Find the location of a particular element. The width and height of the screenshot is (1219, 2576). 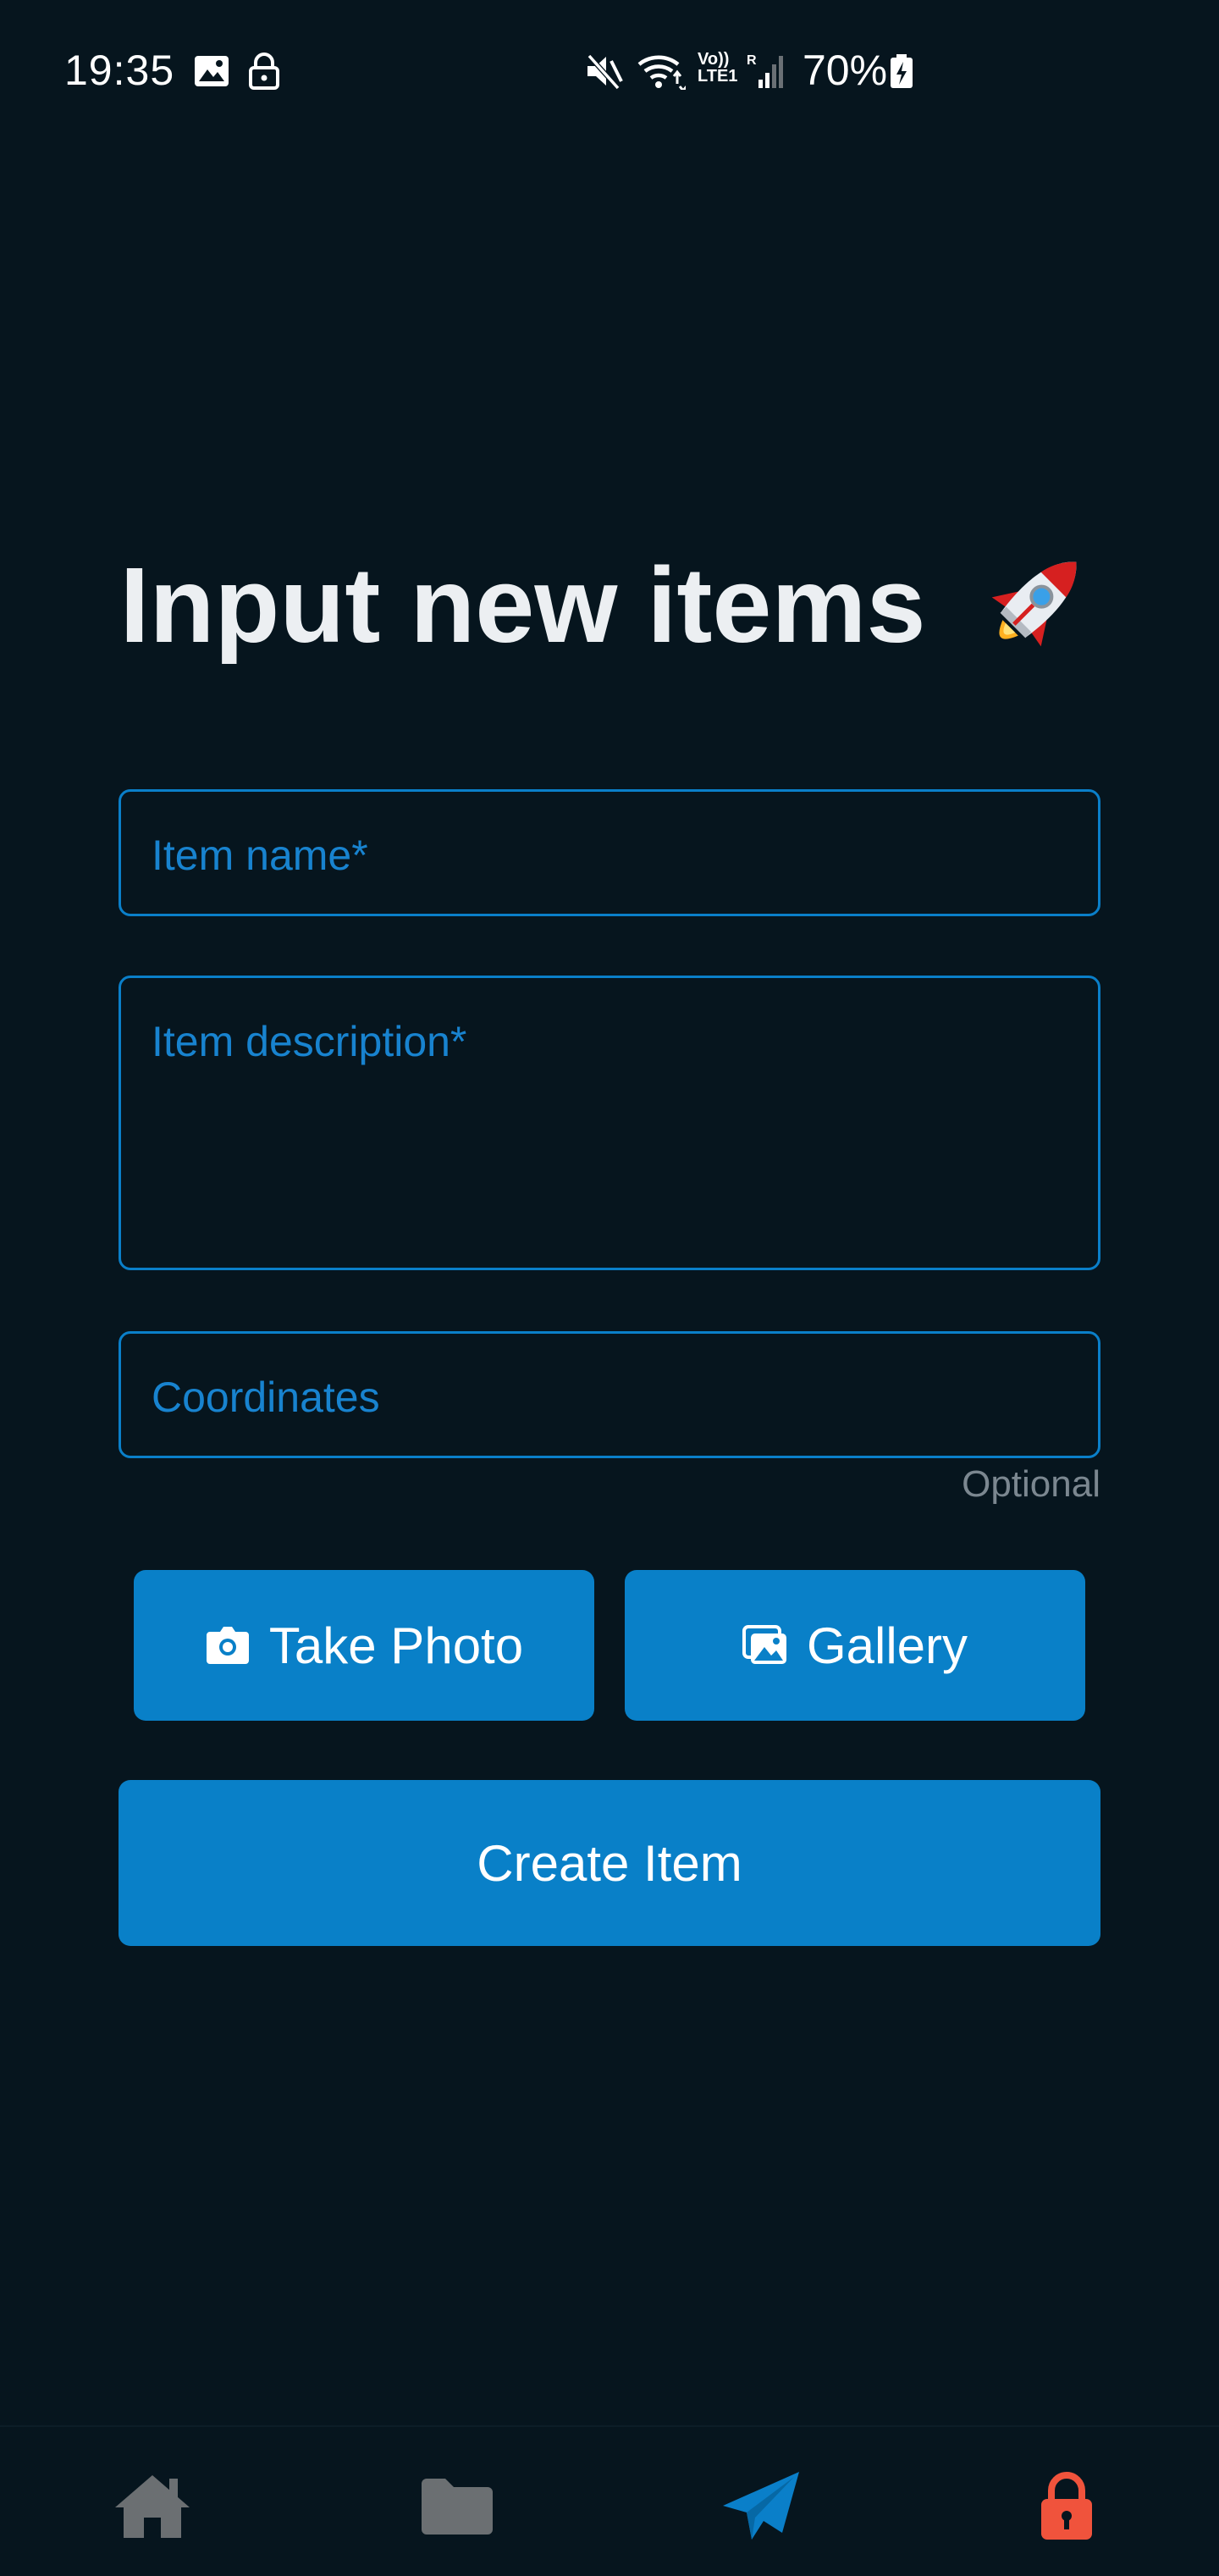

battery-charging-icon is located at coordinates (902, 71).